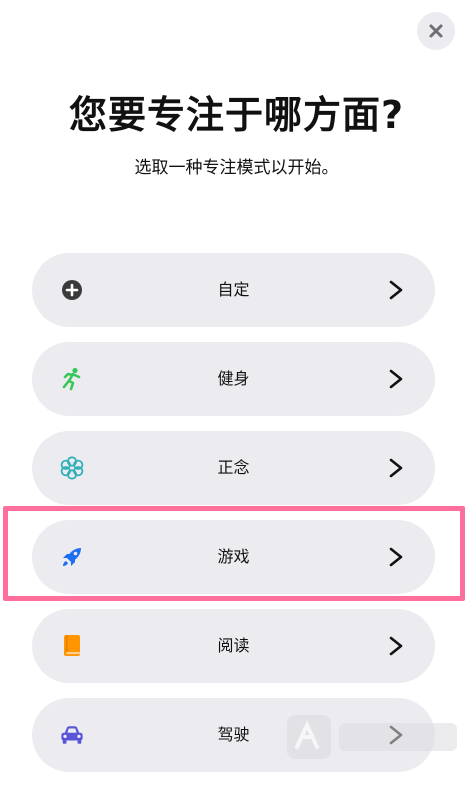 The width and height of the screenshot is (473, 785). I want to click on close-button, so click(436, 31).